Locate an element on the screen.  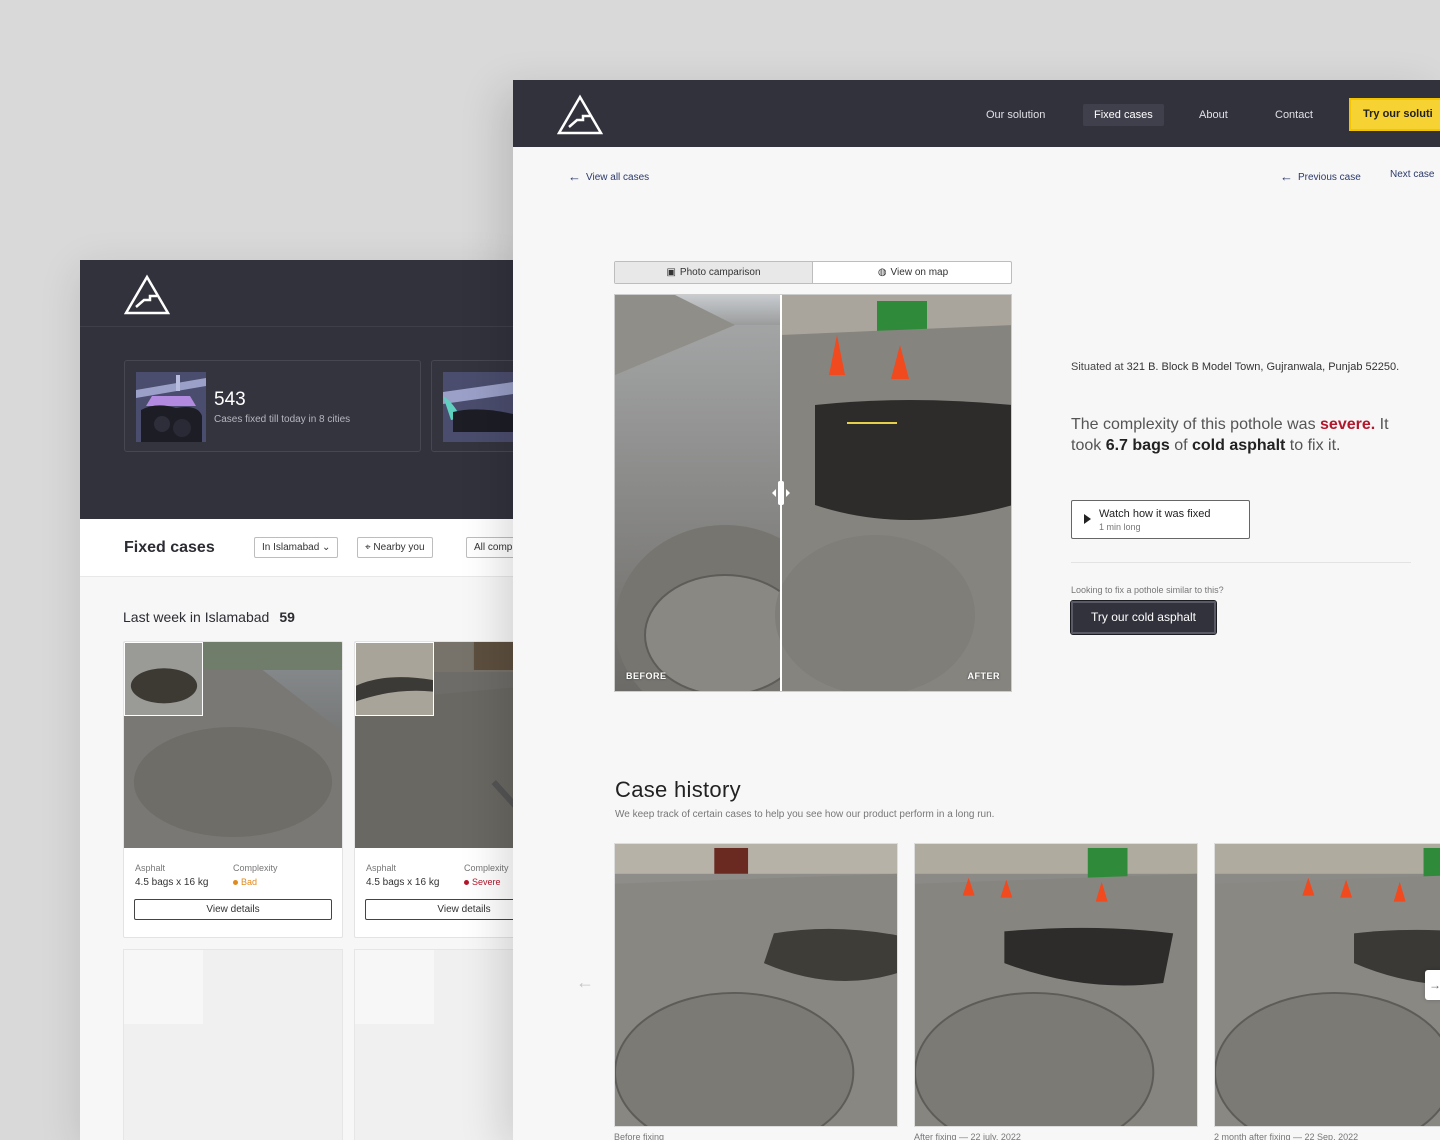
watch-video-button: Watch how it was fixed 1 min long is located at coordinates (1160, 519).